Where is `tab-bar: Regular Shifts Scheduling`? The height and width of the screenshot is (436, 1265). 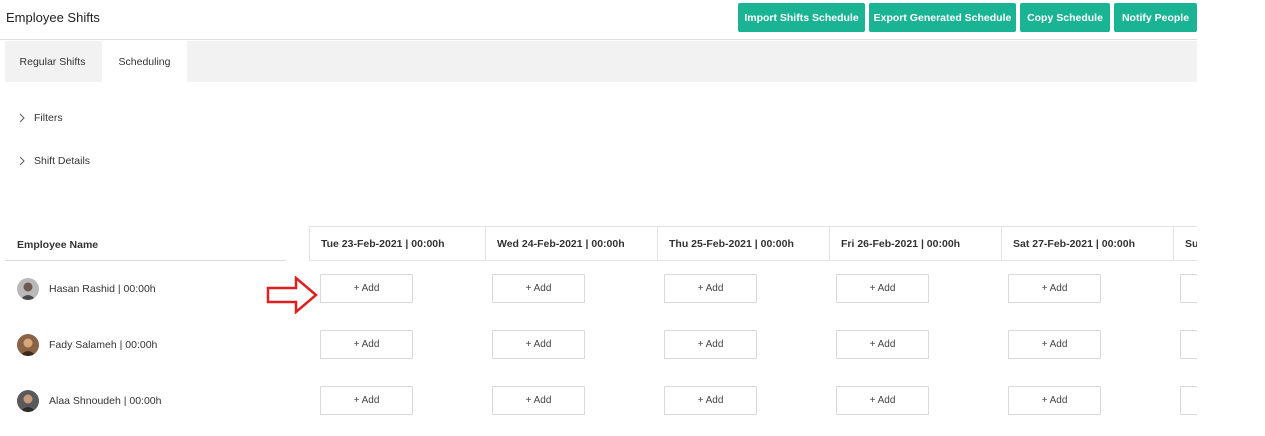
tab-bar: Regular Shifts Scheduling is located at coordinates (601, 61).